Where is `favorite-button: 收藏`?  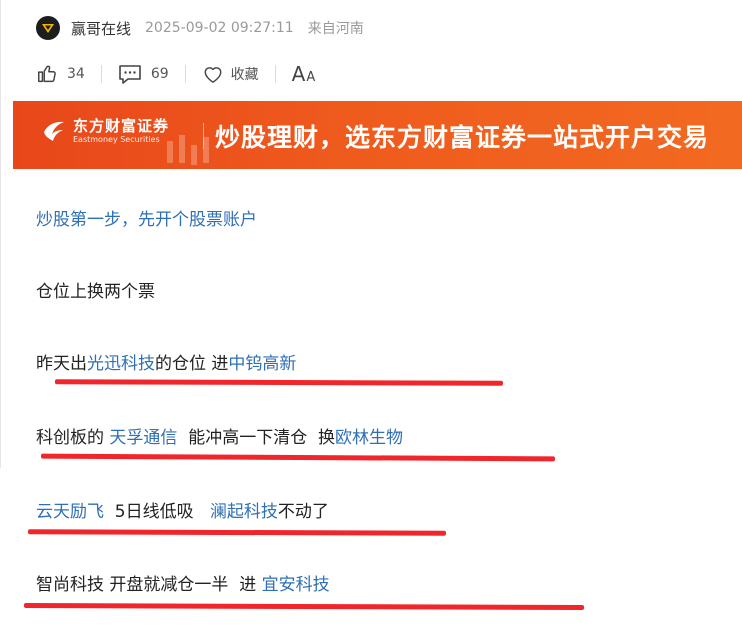 favorite-button: 收藏 is located at coordinates (230, 74).